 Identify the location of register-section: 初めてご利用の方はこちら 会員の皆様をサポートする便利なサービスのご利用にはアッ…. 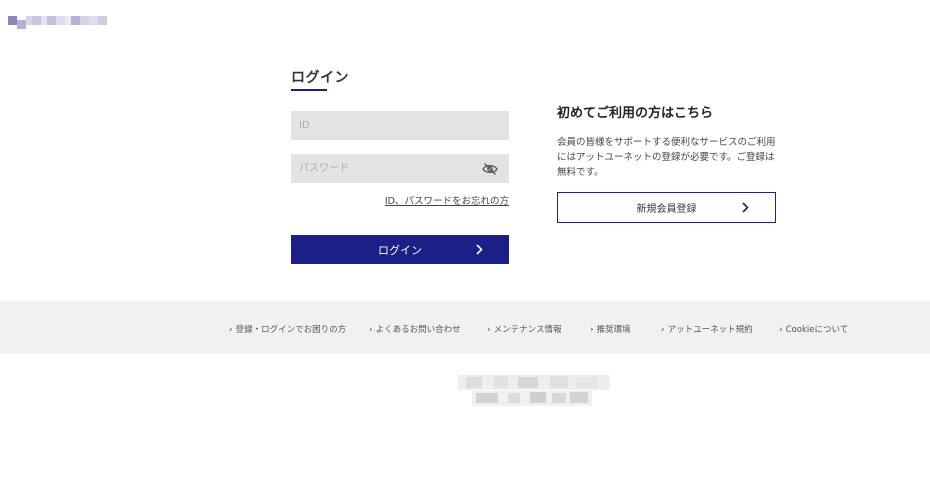
(667, 142).